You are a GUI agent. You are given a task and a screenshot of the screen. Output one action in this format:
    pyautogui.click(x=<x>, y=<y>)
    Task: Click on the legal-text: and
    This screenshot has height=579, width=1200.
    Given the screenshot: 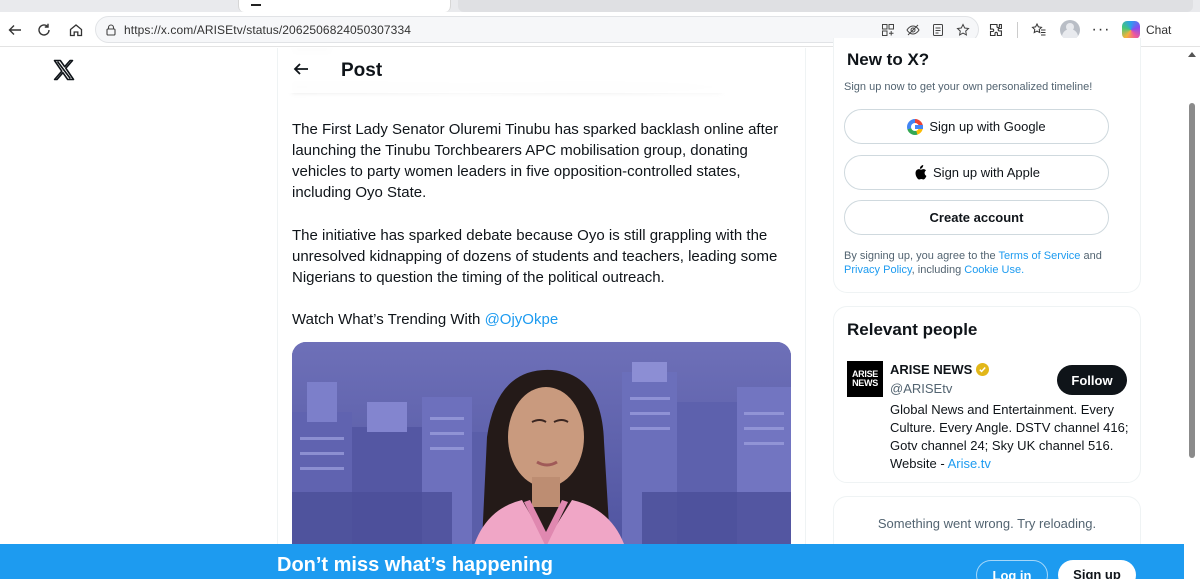 What is the action you would take?
    pyautogui.click(x=1091, y=256)
    